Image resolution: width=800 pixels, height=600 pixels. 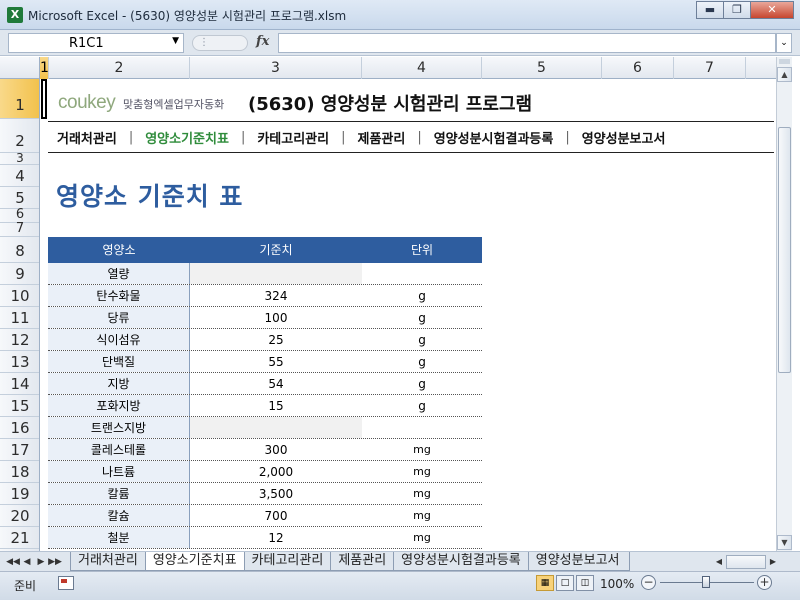 I want to click on horizontal-scrollbar: ◀ ▶, so click(x=755, y=562).